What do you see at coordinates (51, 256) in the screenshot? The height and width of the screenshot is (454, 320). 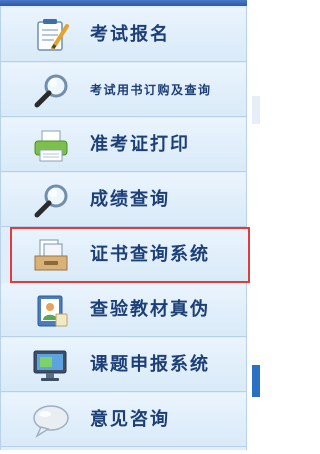 I see `certificate-tray-icon` at bounding box center [51, 256].